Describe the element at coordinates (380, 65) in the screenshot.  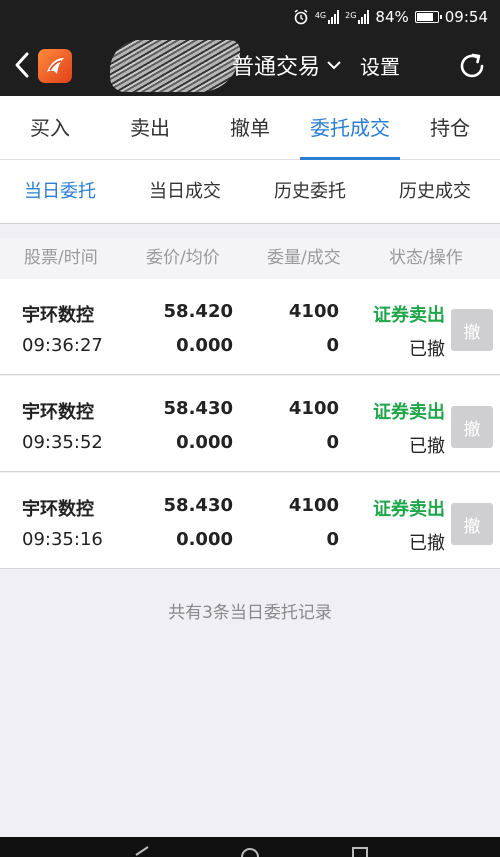
I see `settings-button: 设置` at that location.